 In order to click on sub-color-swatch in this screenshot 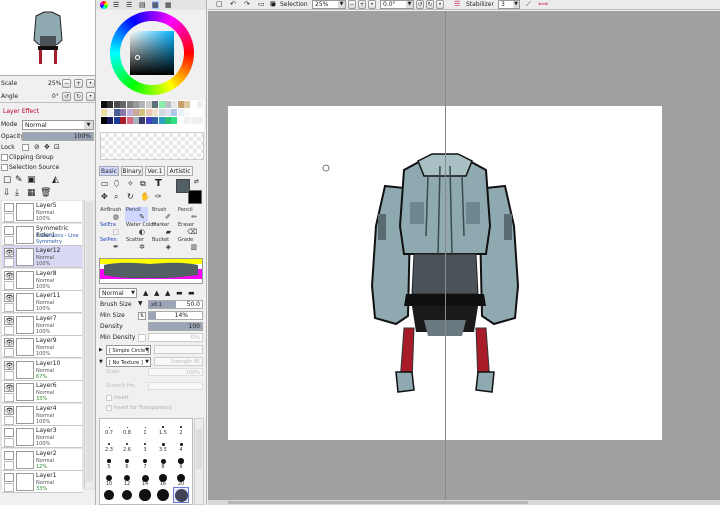, I will do `click(195, 197)`.